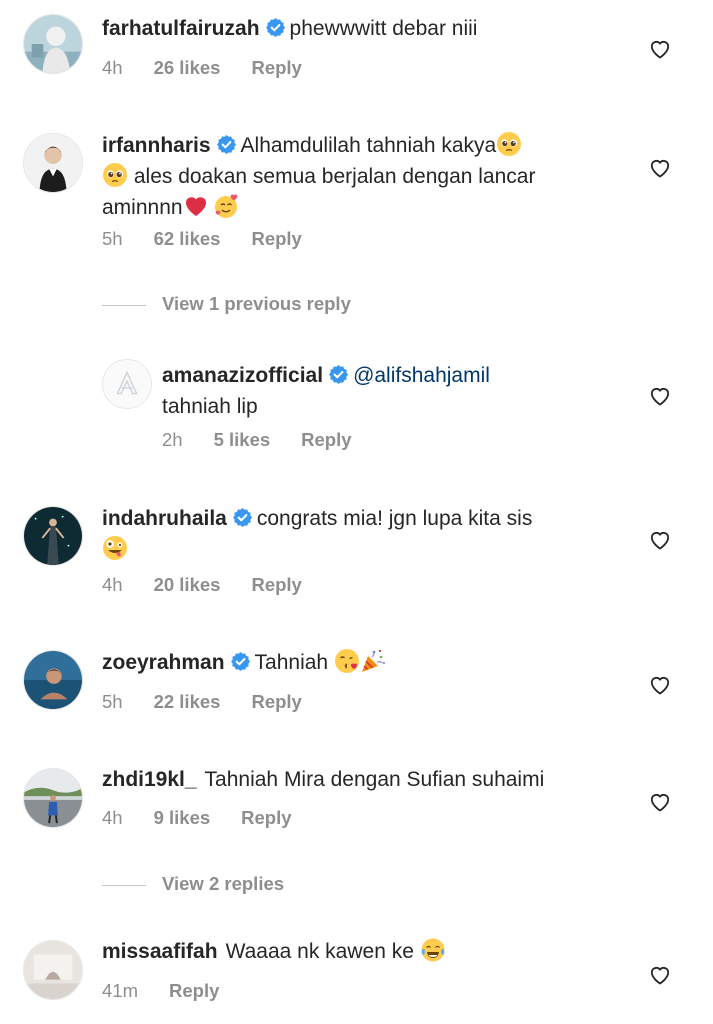  I want to click on red-heart-icon, so click(196, 206).